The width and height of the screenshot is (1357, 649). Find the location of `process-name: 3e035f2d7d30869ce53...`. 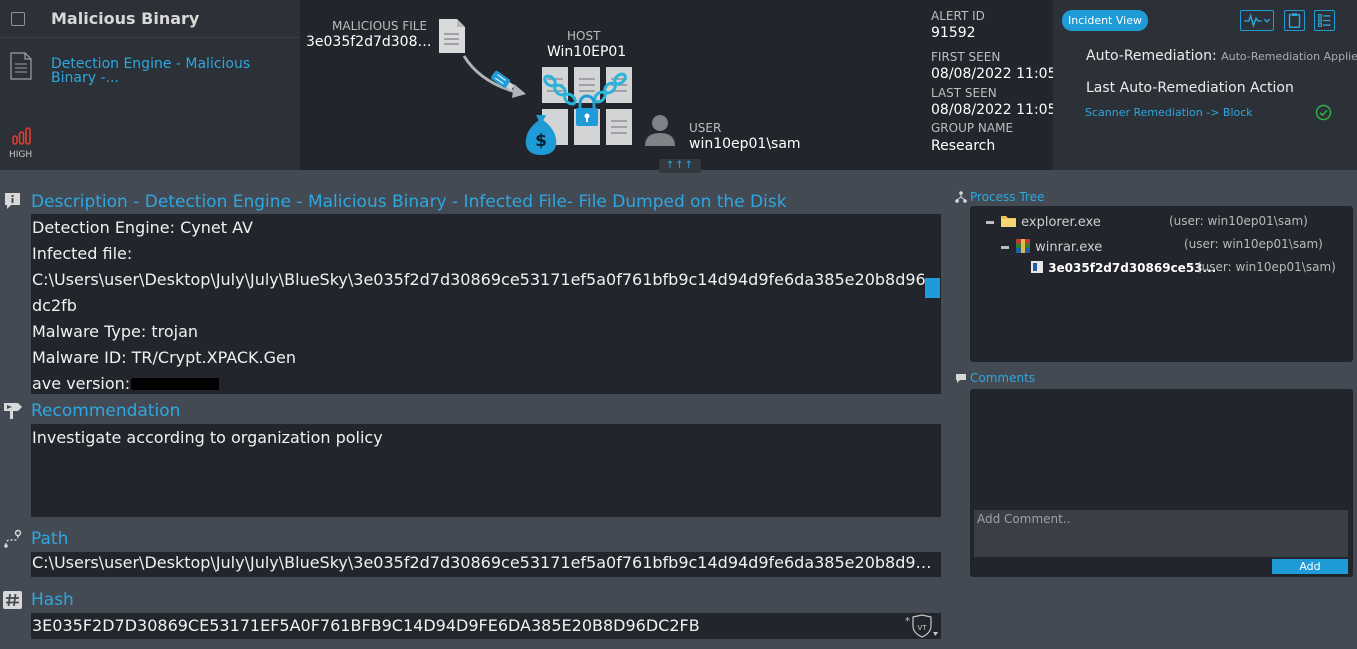

process-name: 3e035f2d7d30869ce53... is located at coordinates (1132, 268).